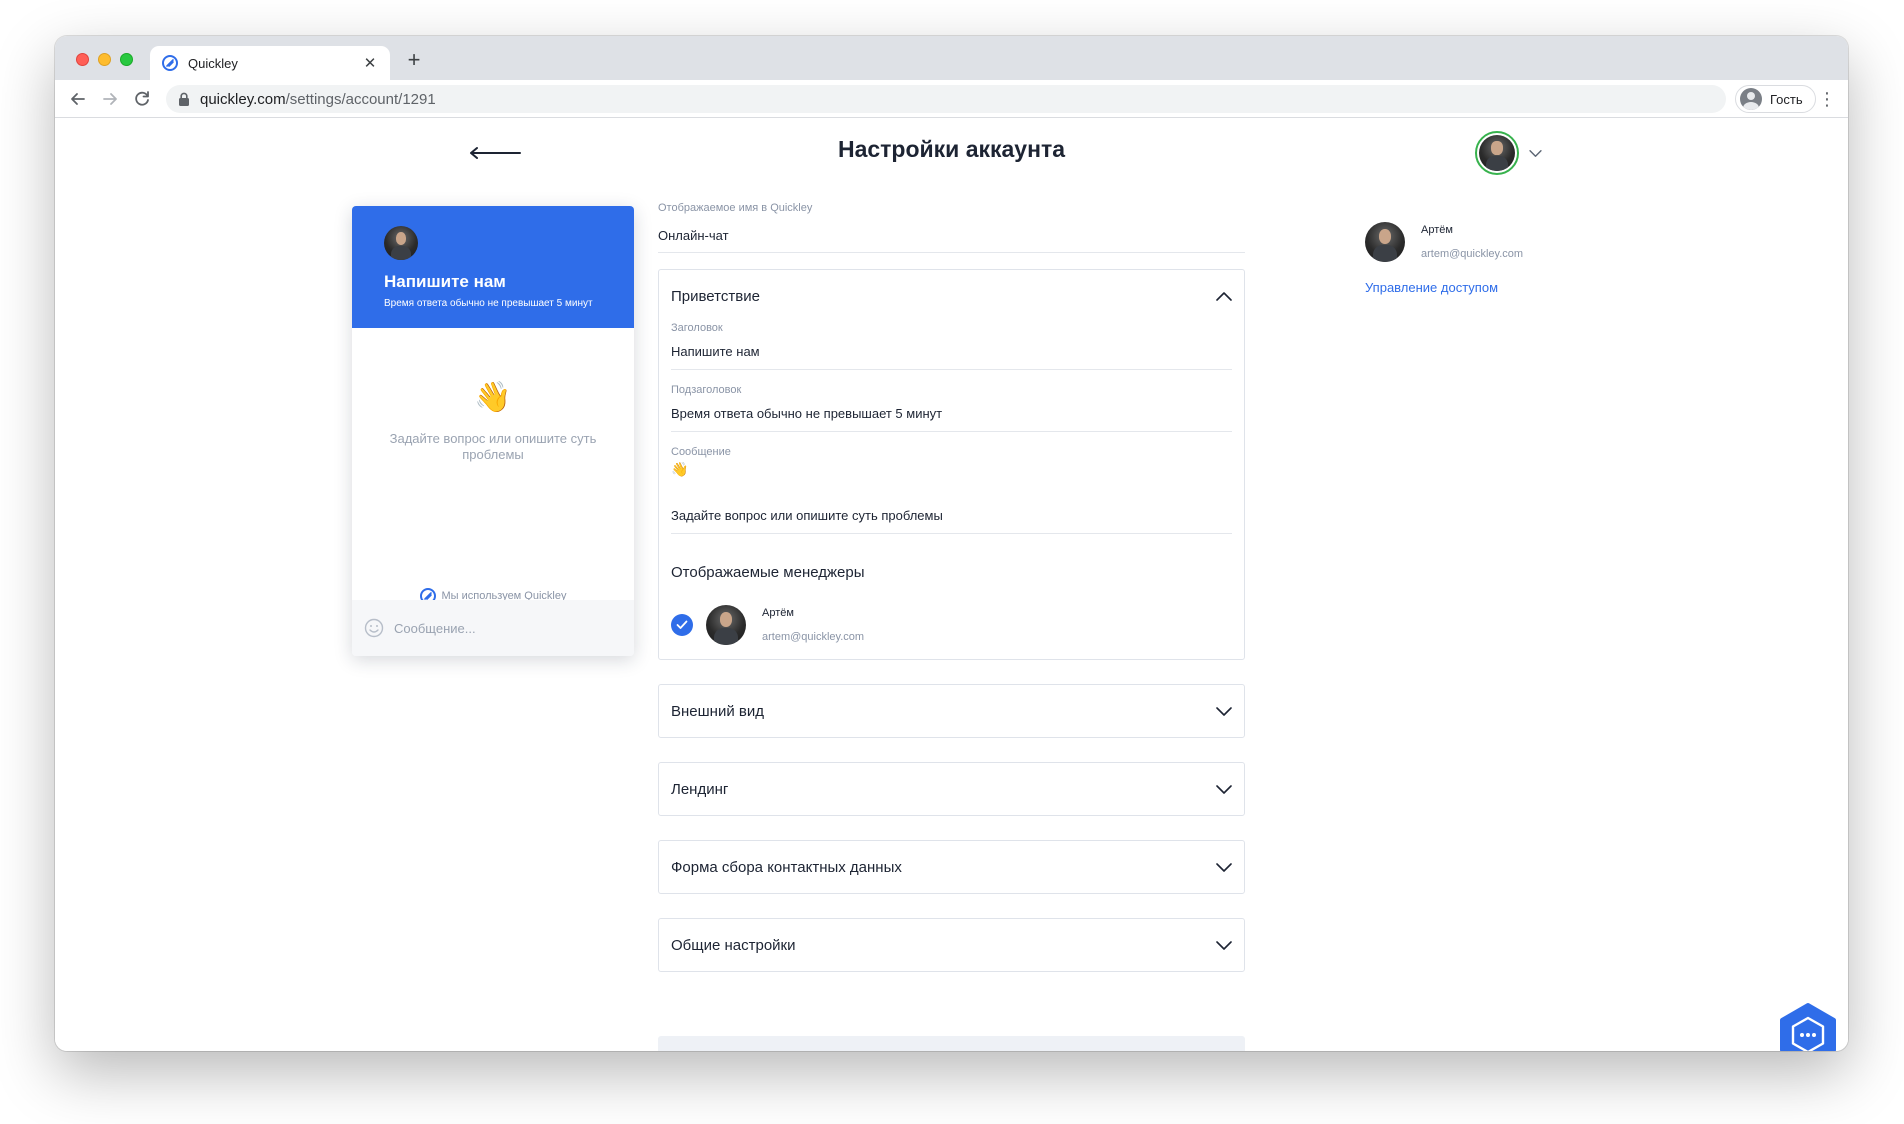 Image resolution: width=1904 pixels, height=1124 pixels. Describe the element at coordinates (184, 99) in the screenshot. I see `lock-icon` at that location.